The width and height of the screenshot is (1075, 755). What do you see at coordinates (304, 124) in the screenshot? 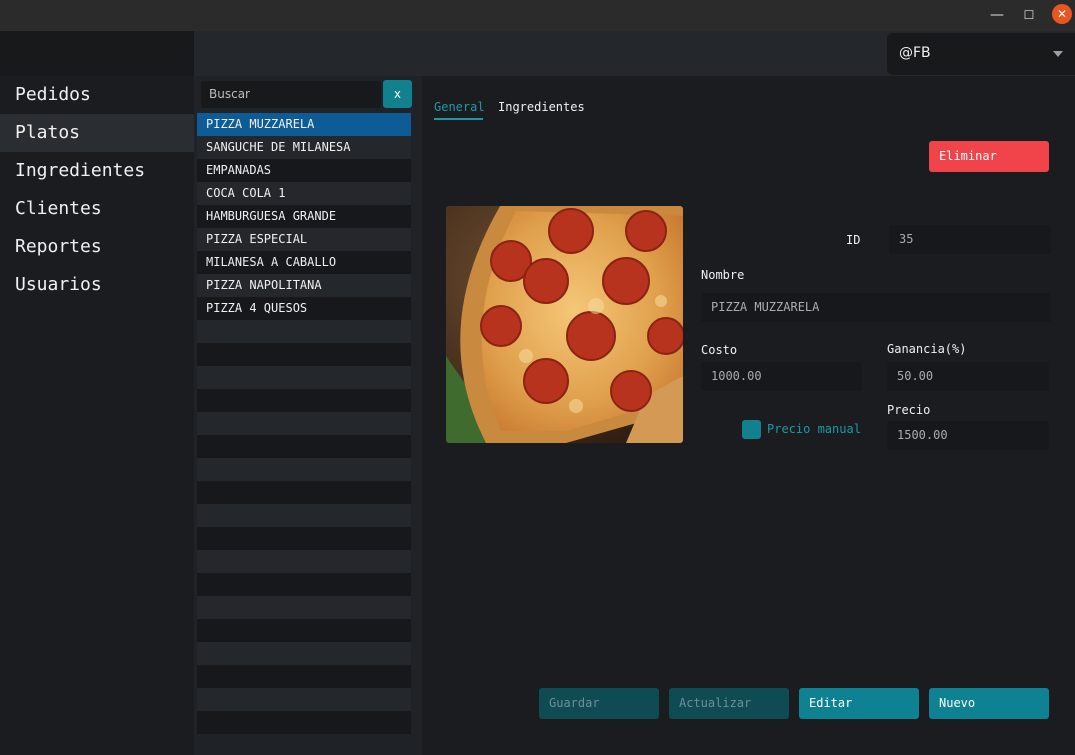
I see `list-item: PIZZA MUZZARELA` at bounding box center [304, 124].